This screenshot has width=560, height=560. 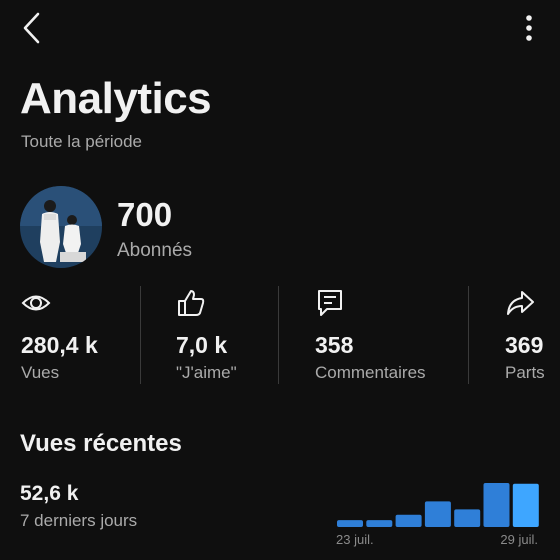 I want to click on comments-value: 358, so click(x=334, y=345).